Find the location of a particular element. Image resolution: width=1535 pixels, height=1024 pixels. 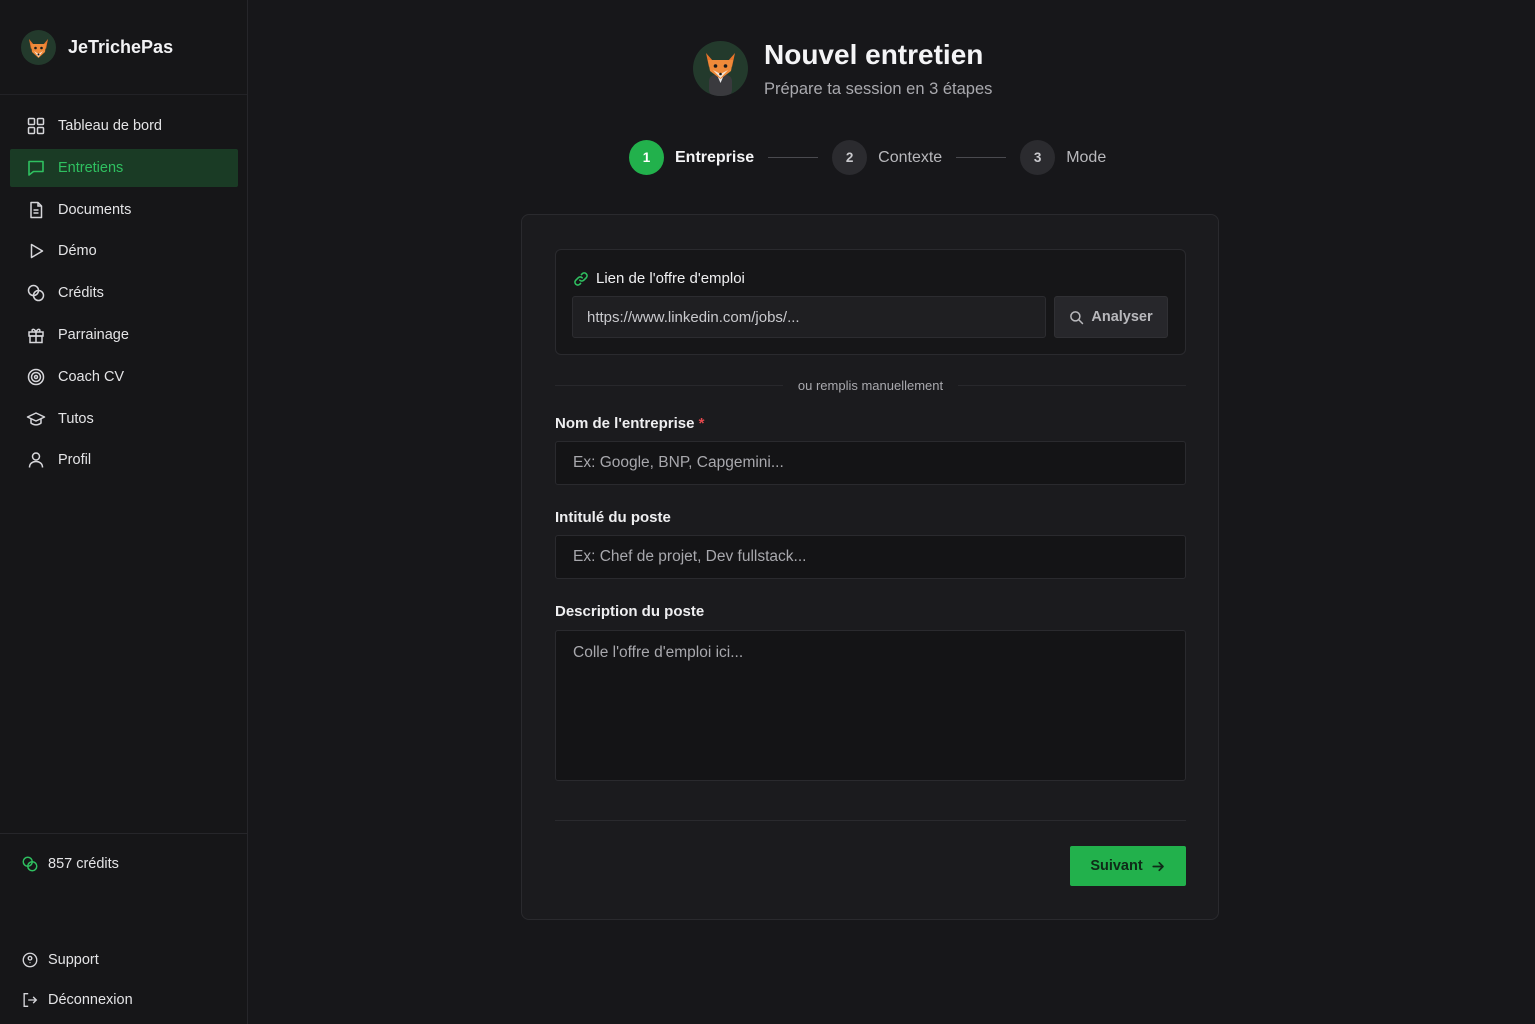

step-2-number: 2 is located at coordinates (850, 157).